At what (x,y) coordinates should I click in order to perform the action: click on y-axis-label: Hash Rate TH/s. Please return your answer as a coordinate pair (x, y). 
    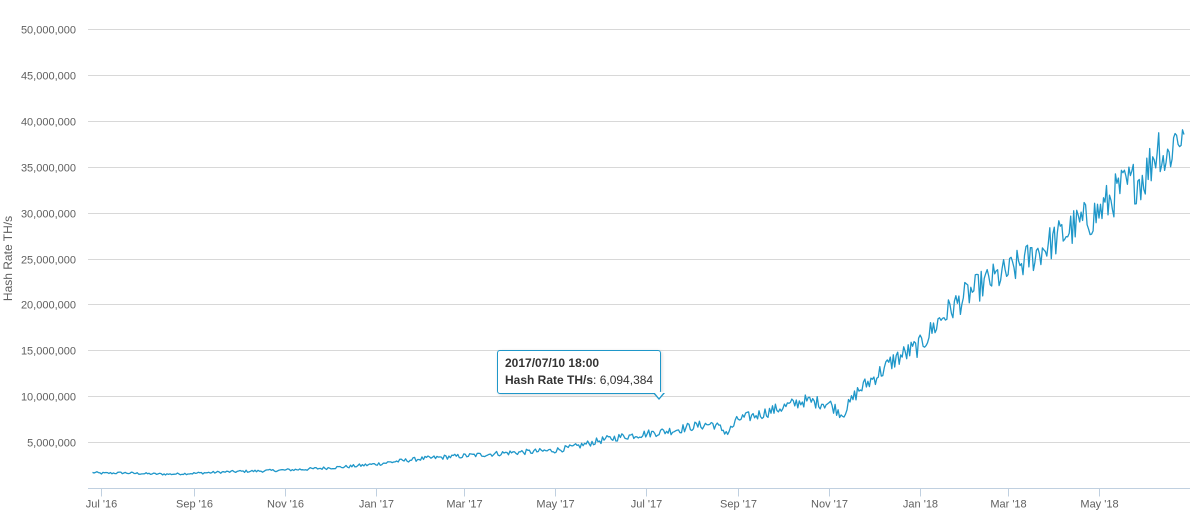
    Looking at the image, I should click on (8, 258).